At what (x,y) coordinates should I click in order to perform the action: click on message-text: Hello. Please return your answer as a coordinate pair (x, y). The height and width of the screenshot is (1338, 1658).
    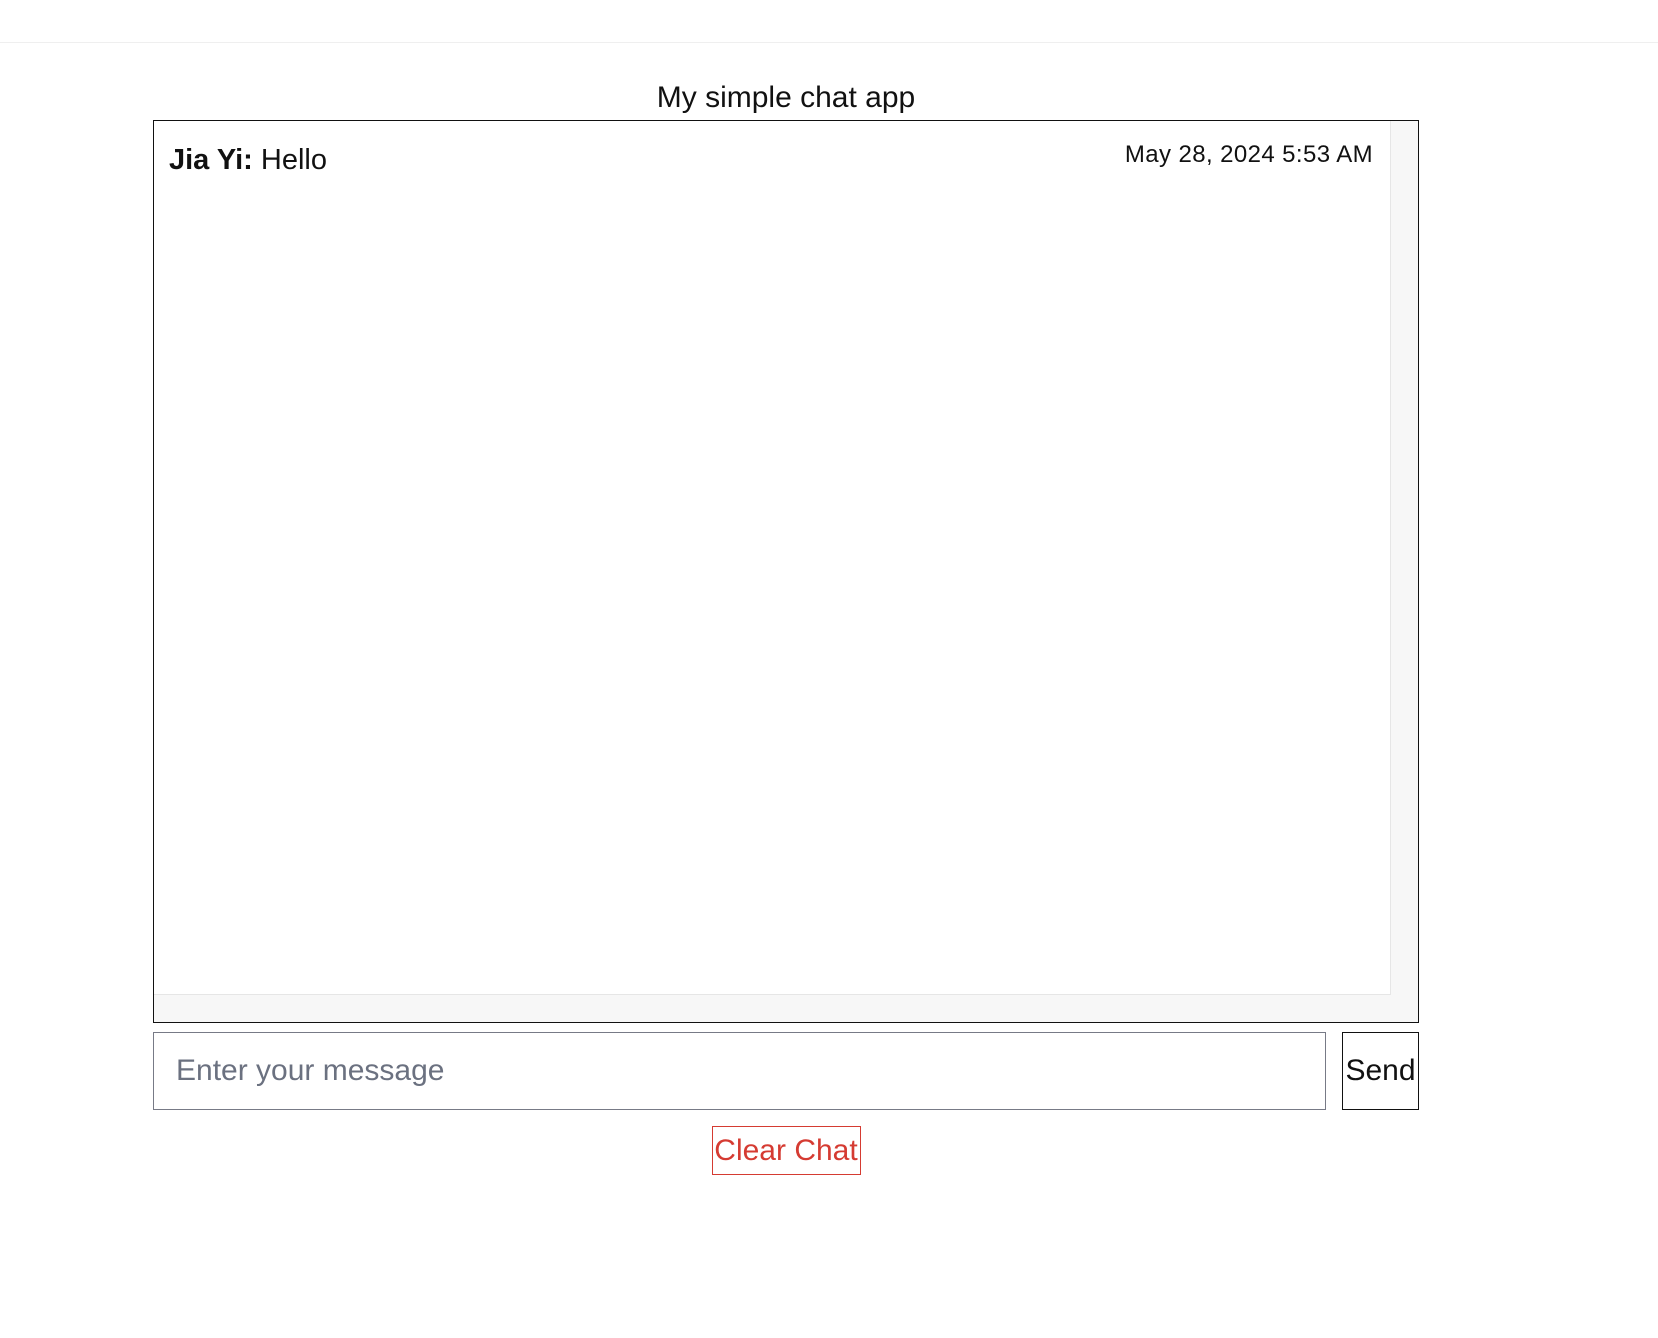
    Looking at the image, I should click on (293, 160).